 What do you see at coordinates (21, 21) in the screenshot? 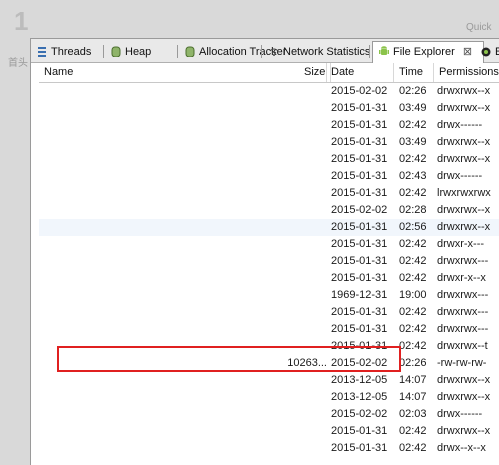
I see `background-title: 1` at bounding box center [21, 21].